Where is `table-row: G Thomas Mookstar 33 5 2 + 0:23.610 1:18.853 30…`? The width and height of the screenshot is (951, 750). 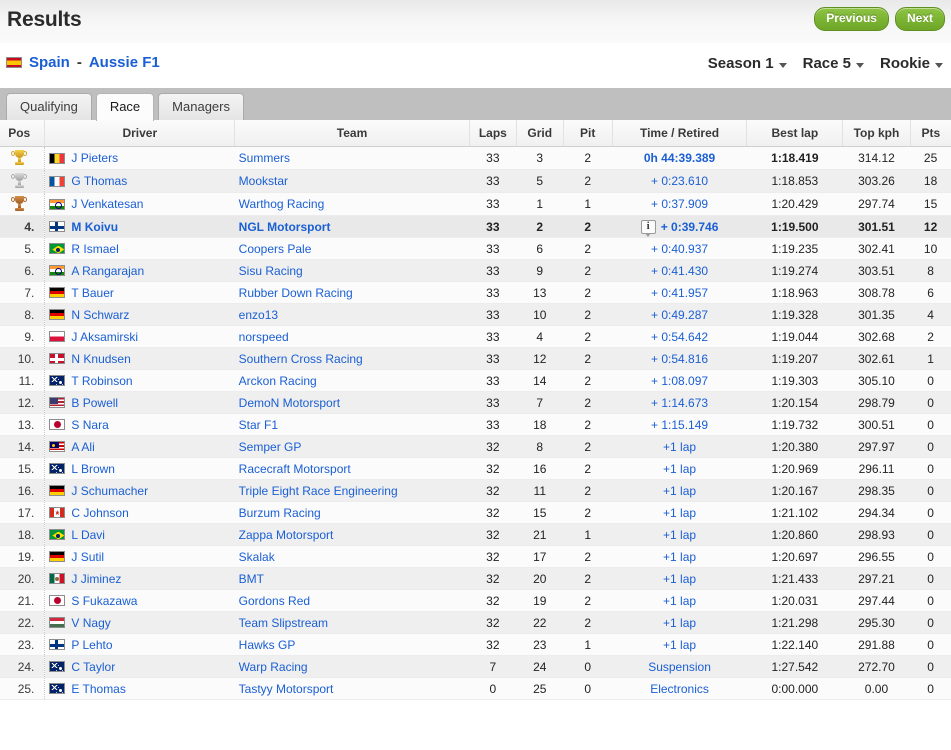 table-row: G Thomas Mookstar 33 5 2 + 0:23.610 1:18.853 30… is located at coordinates (475, 181).